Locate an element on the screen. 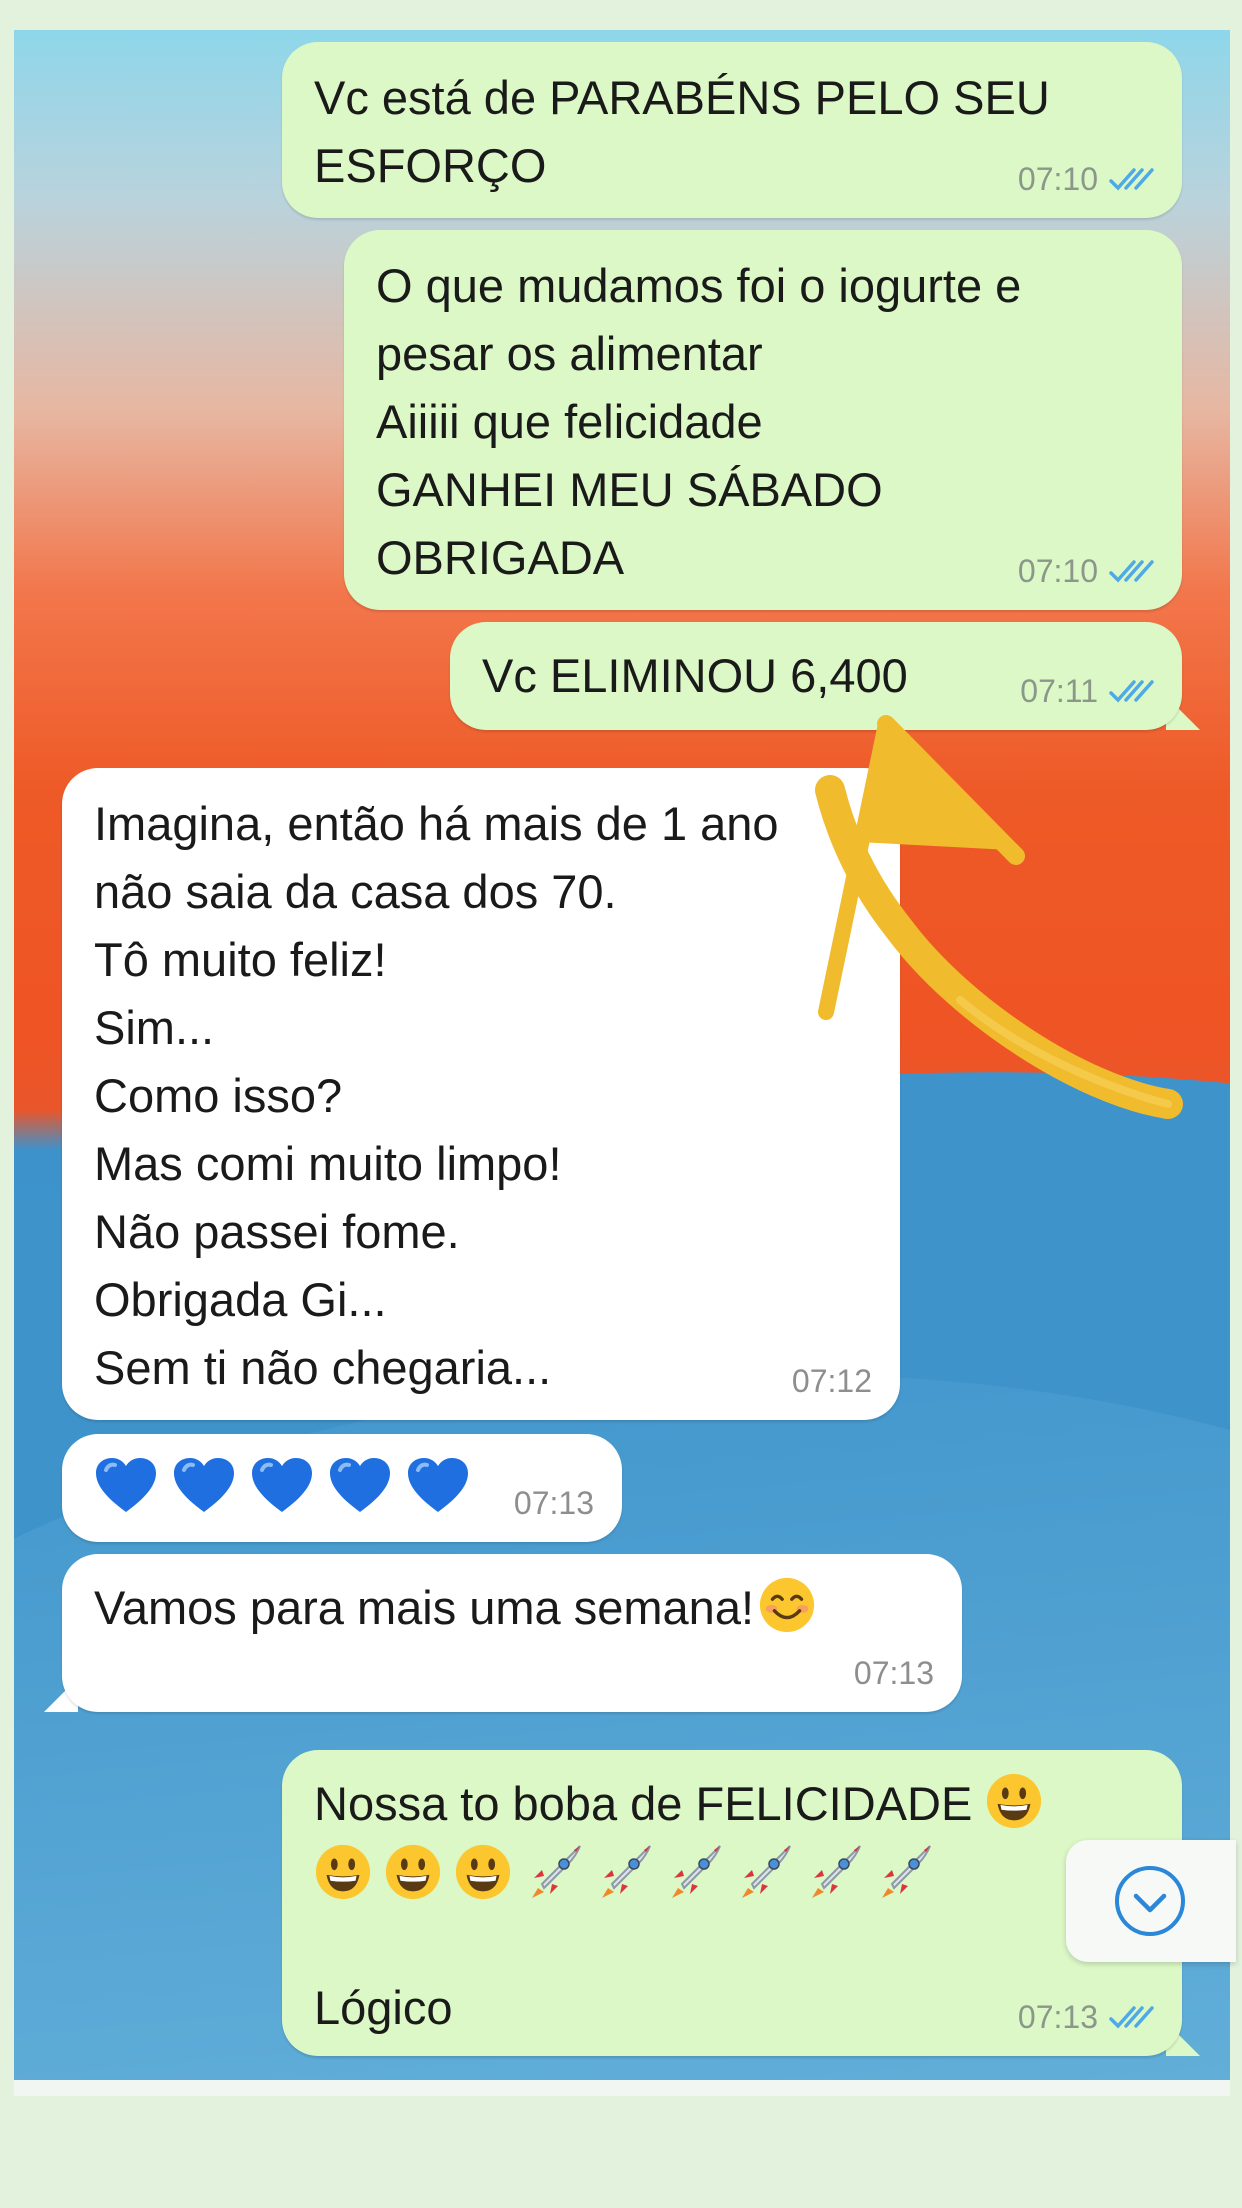  message-line-1: Nossa to boba de FELICIDADE is located at coordinates (733, 1804).